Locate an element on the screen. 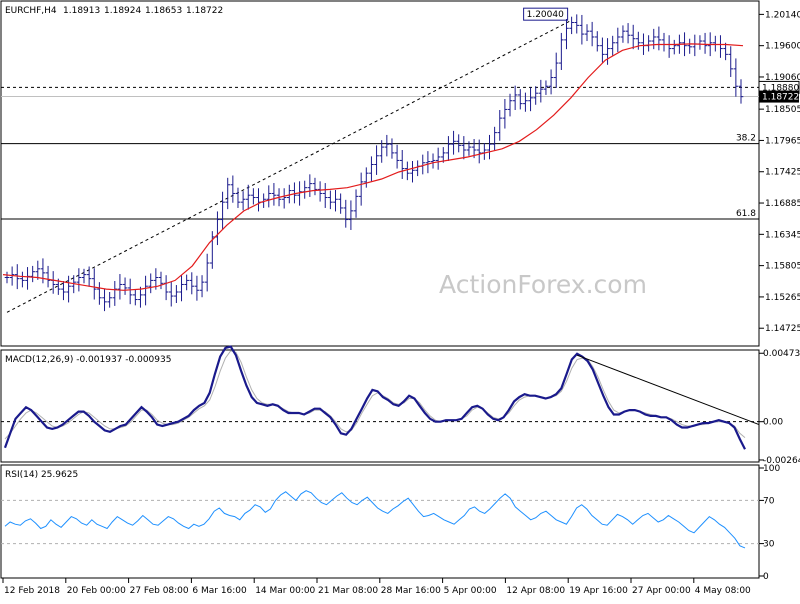 This screenshot has width=800, height=604. time-tick-label: 28 Mar 16:00 is located at coordinates (411, 591).